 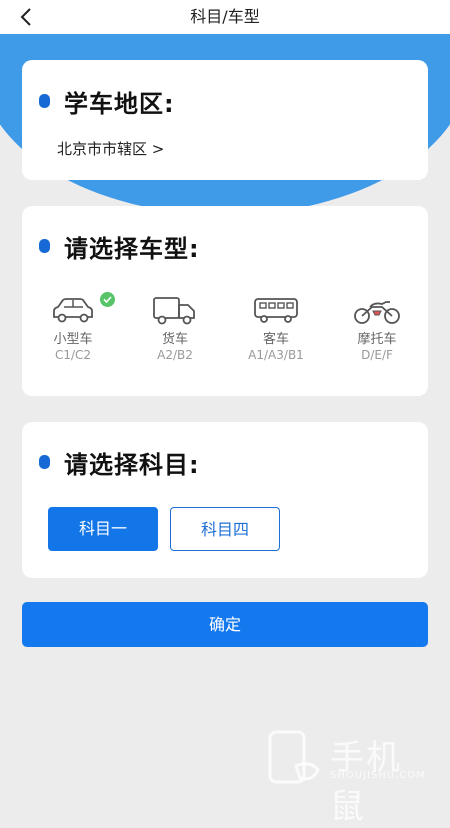 What do you see at coordinates (225, 120) in the screenshot?
I see `region-card: 学车地区: 北京市市辖区 >` at bounding box center [225, 120].